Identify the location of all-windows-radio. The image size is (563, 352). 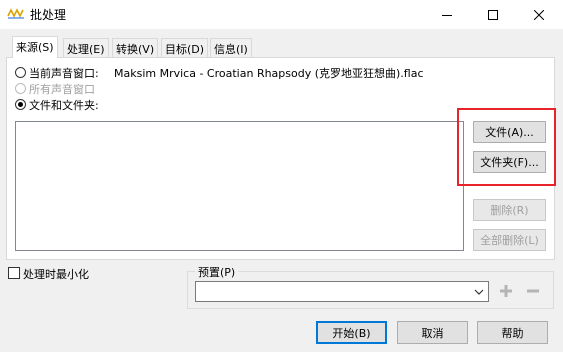
(20, 88).